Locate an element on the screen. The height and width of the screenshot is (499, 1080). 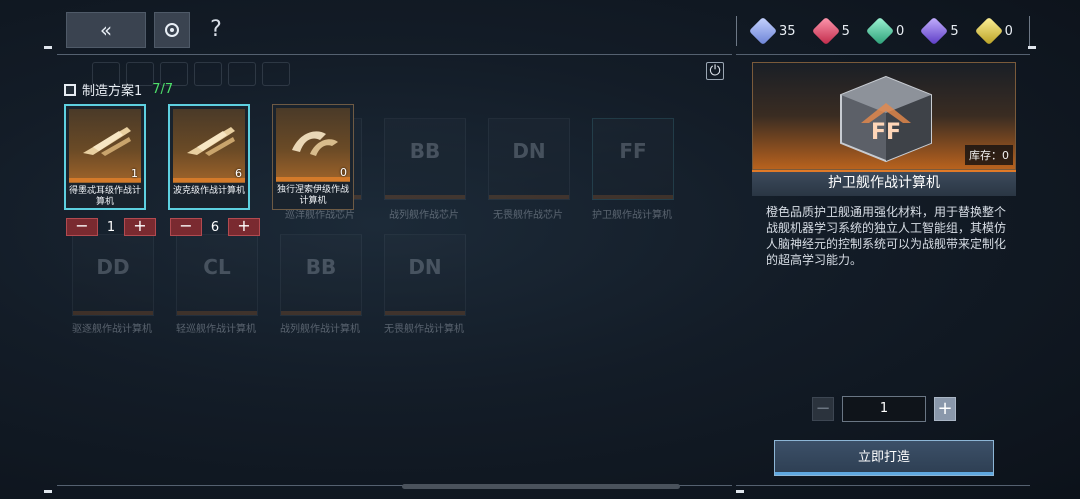
refresh-button is located at coordinates (172, 30).